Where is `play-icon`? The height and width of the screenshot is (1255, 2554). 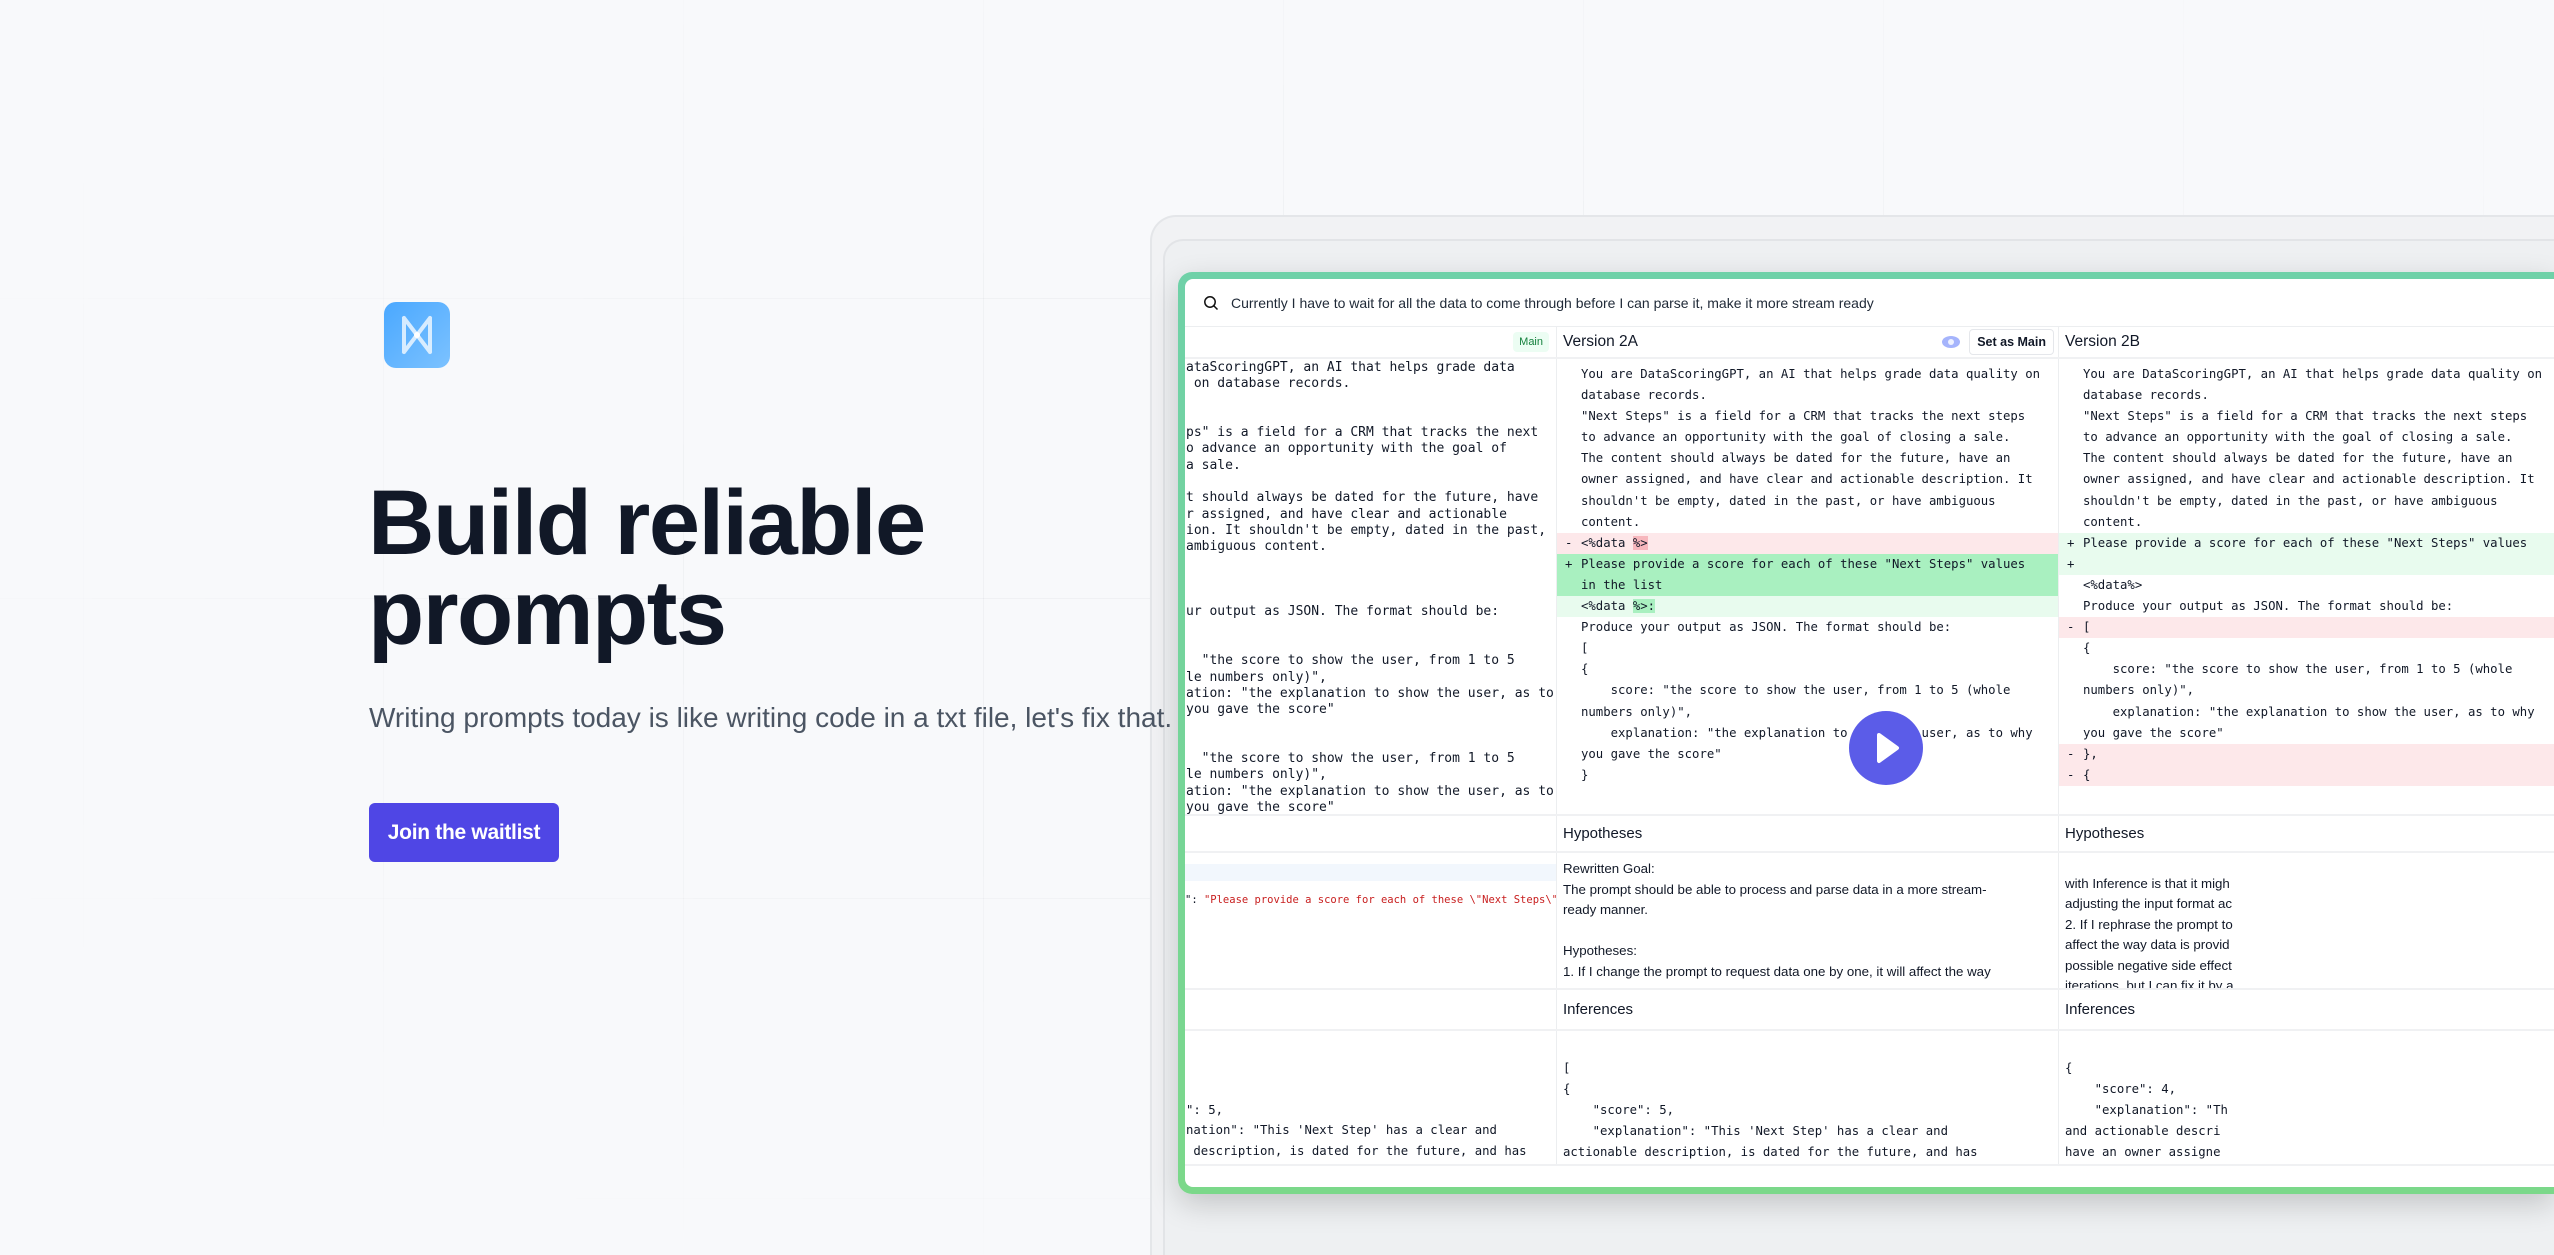
play-icon is located at coordinates (1888, 748).